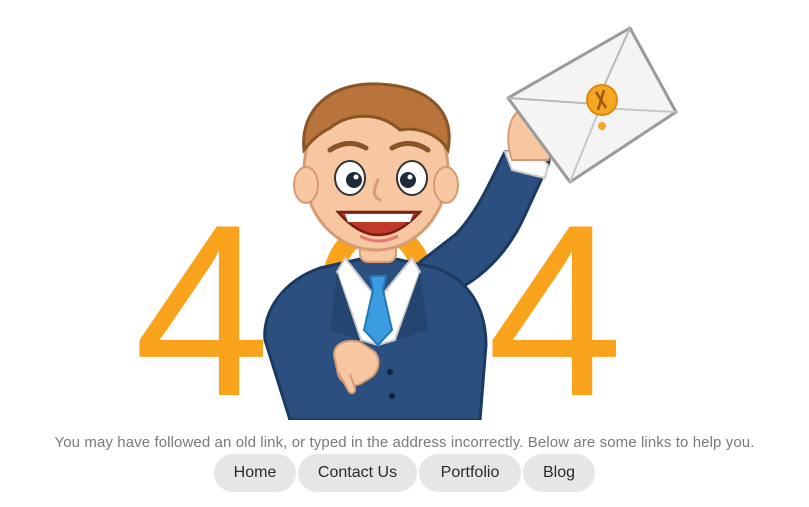 The height and width of the screenshot is (507, 809). What do you see at coordinates (255, 473) in the screenshot?
I see `nav-home-link: Home` at bounding box center [255, 473].